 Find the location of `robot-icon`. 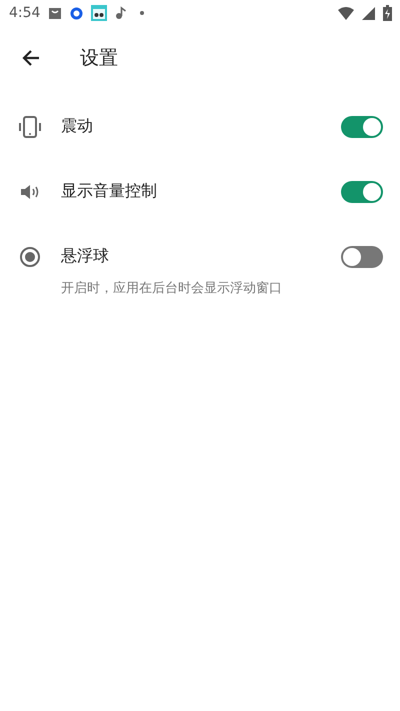

robot-icon is located at coordinates (99, 13).